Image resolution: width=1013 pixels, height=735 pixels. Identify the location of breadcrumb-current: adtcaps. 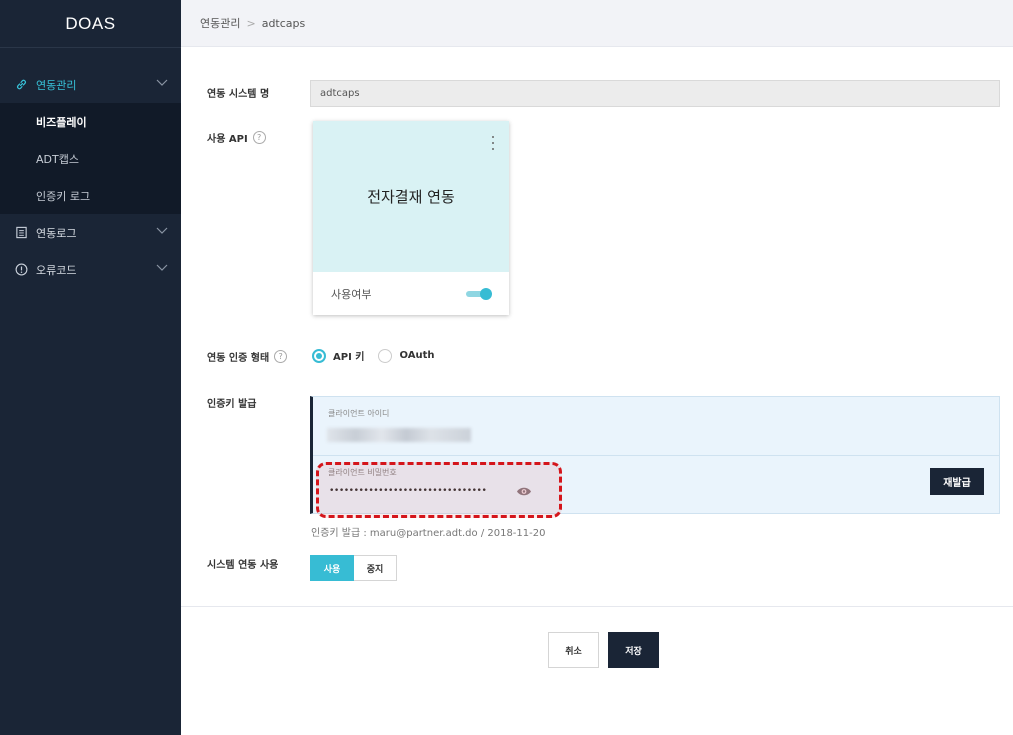
(283, 23).